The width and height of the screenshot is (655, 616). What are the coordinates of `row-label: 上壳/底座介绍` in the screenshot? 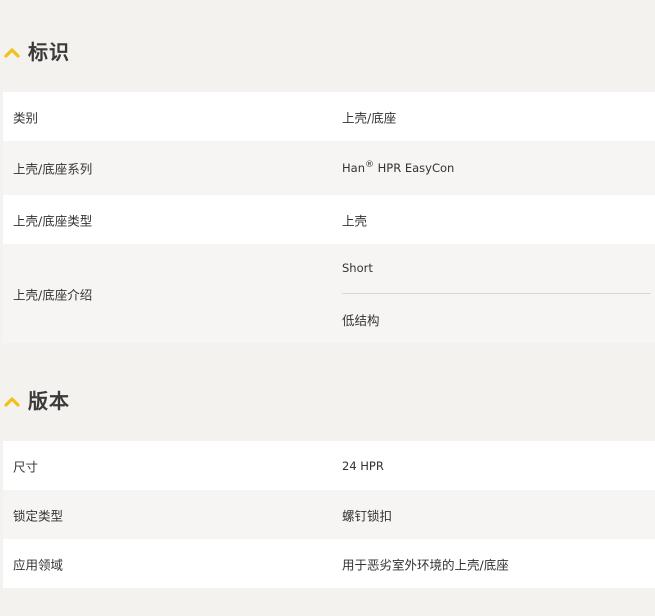 It's located at (53, 294).